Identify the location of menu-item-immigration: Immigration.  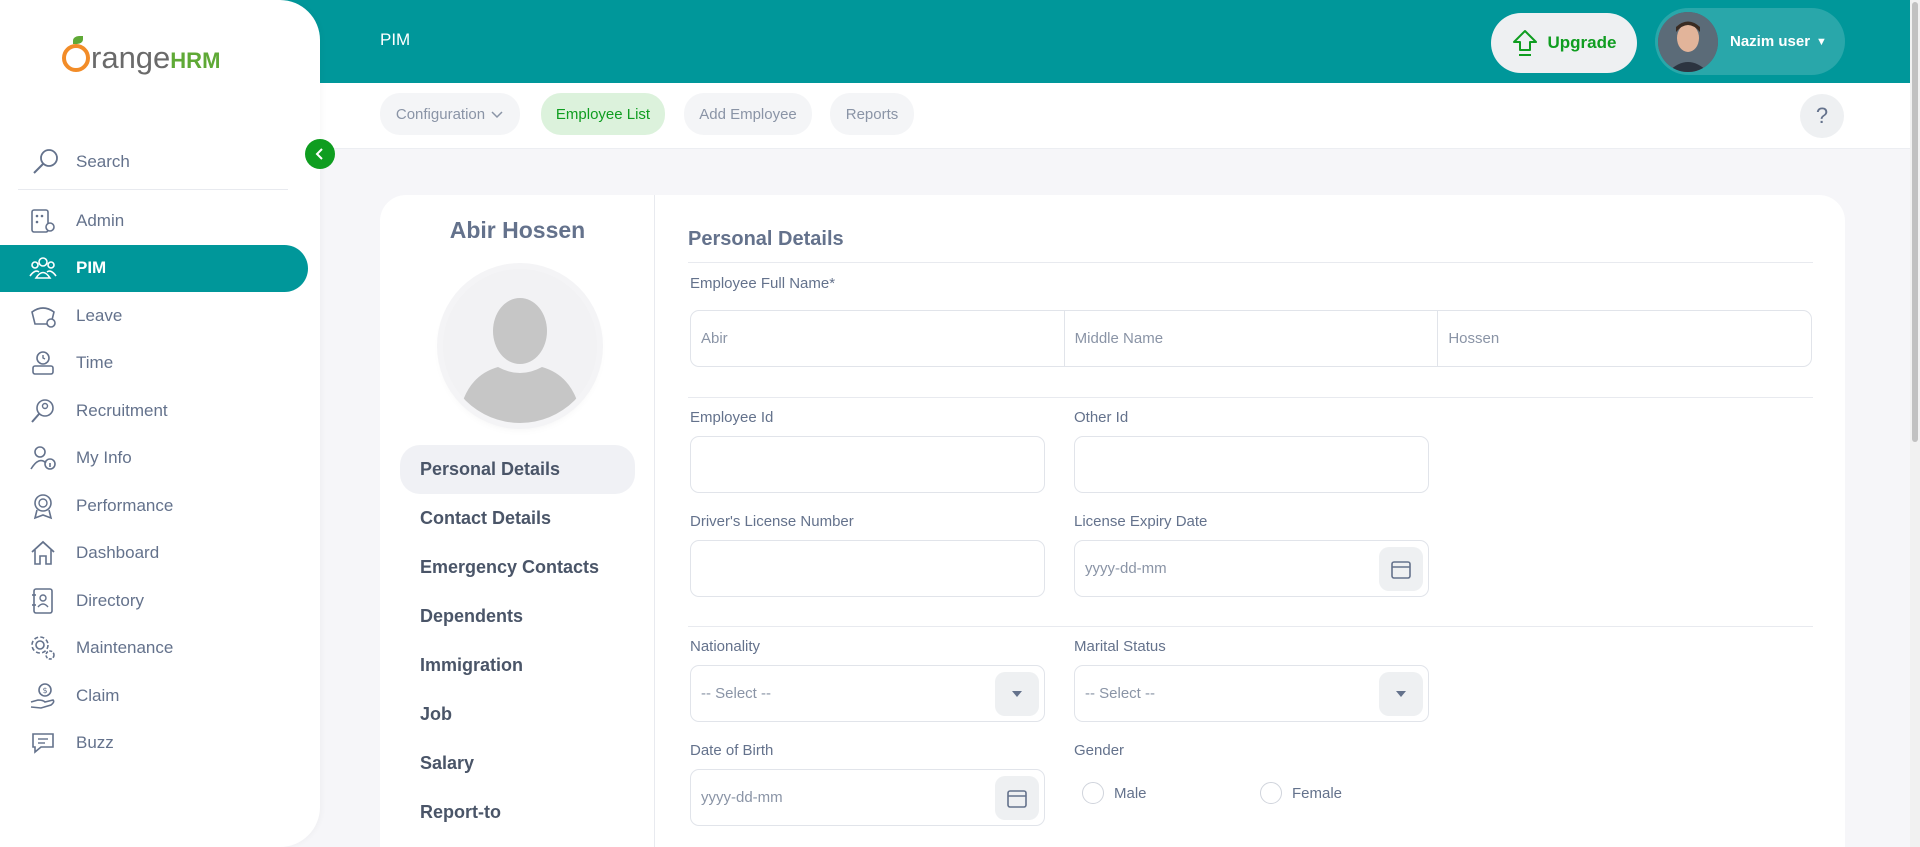
(517, 665).